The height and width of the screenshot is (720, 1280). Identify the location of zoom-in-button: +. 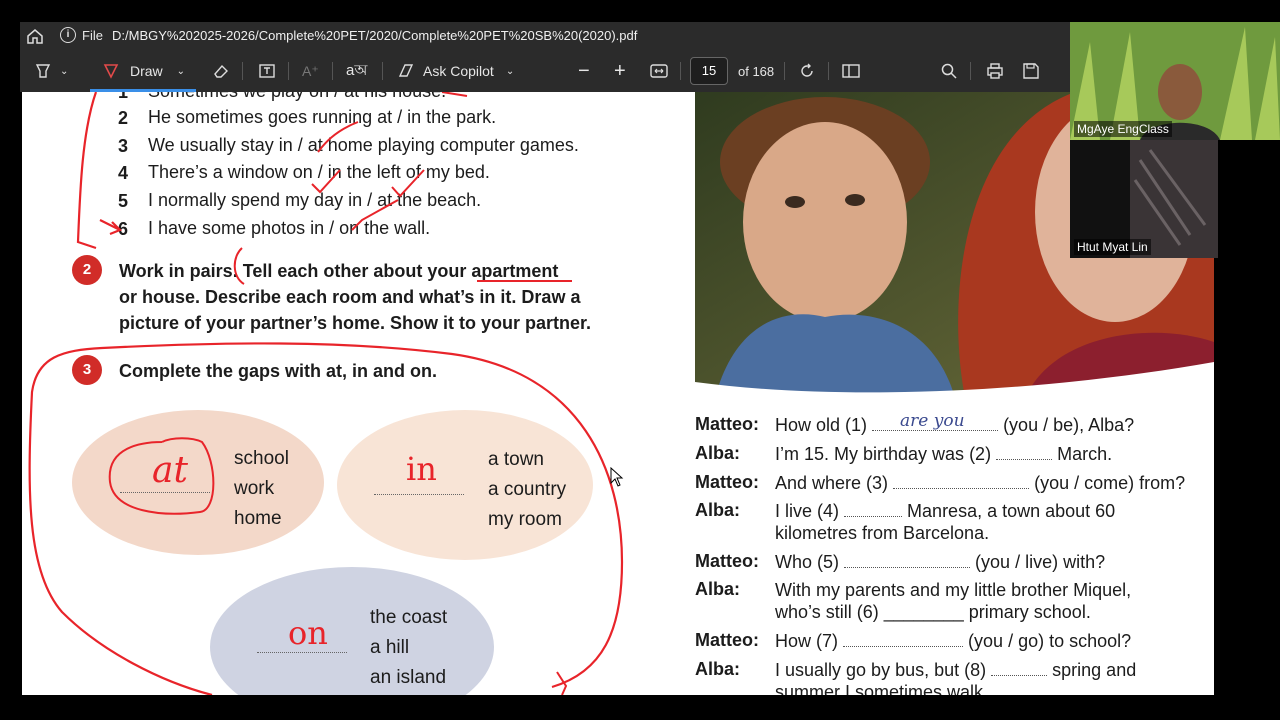
(620, 71).